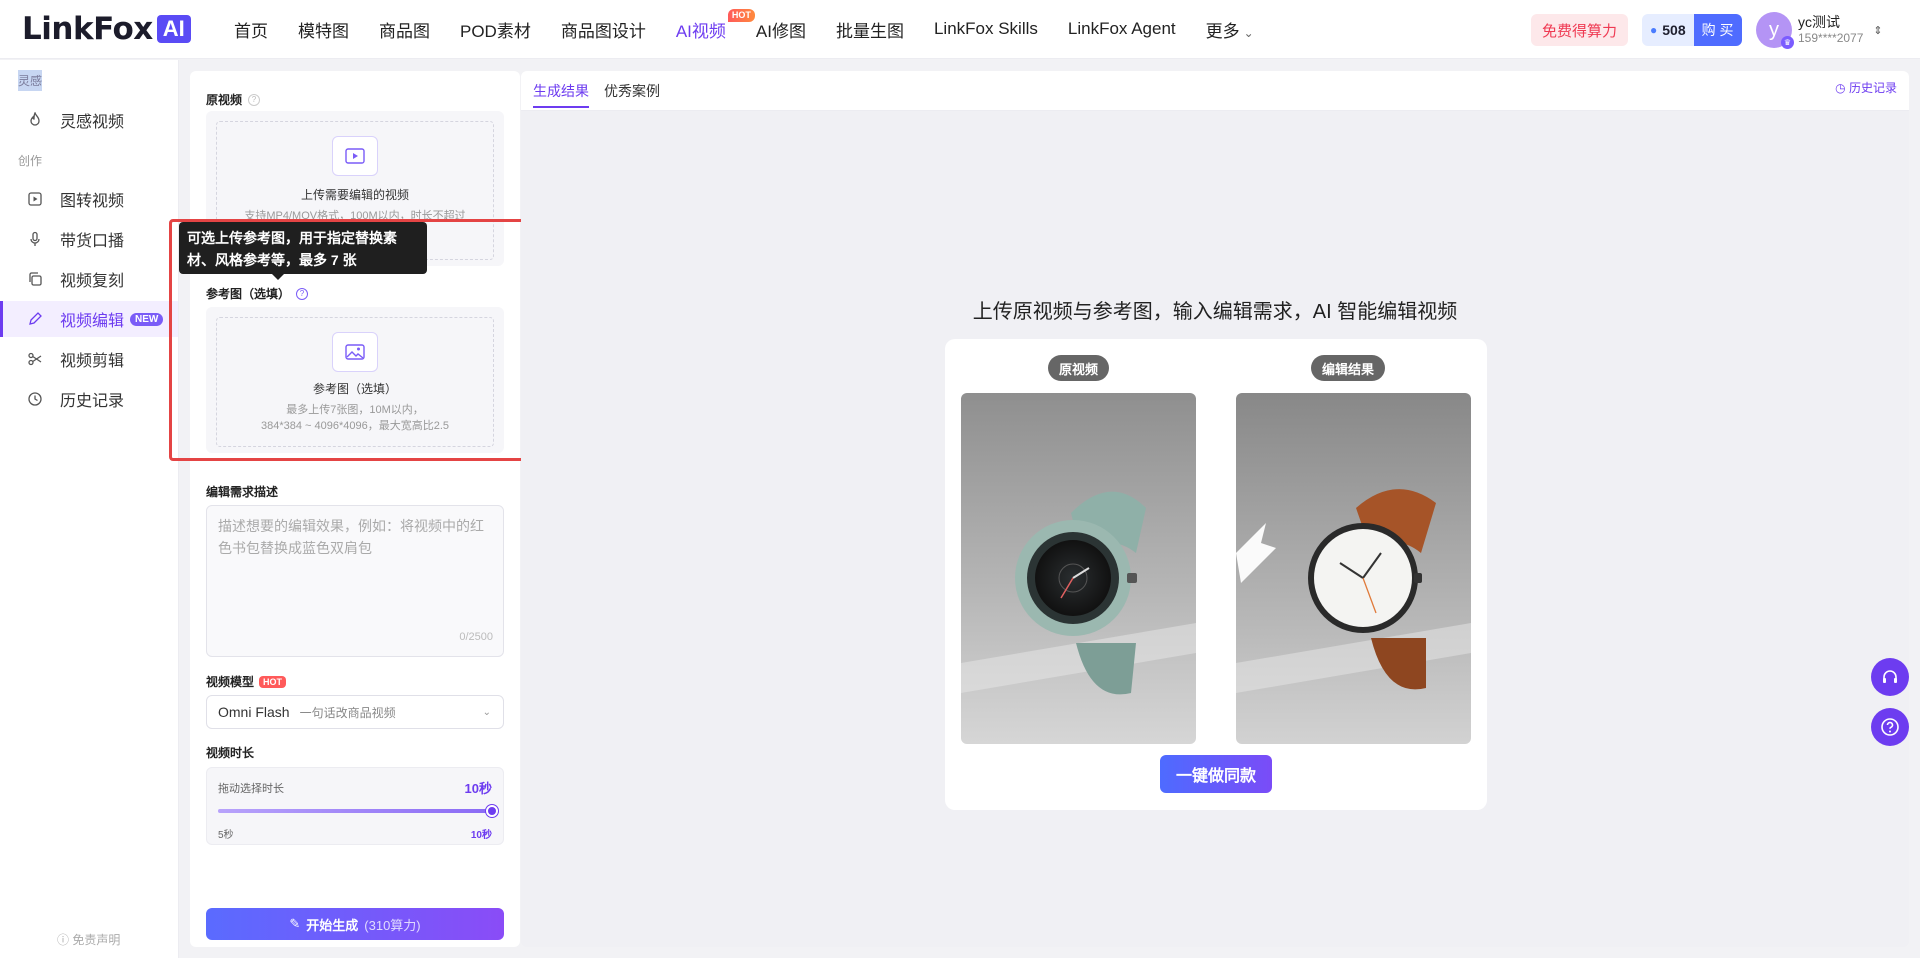 The width and height of the screenshot is (1920, 958). I want to click on headset-icon, so click(1890, 677).